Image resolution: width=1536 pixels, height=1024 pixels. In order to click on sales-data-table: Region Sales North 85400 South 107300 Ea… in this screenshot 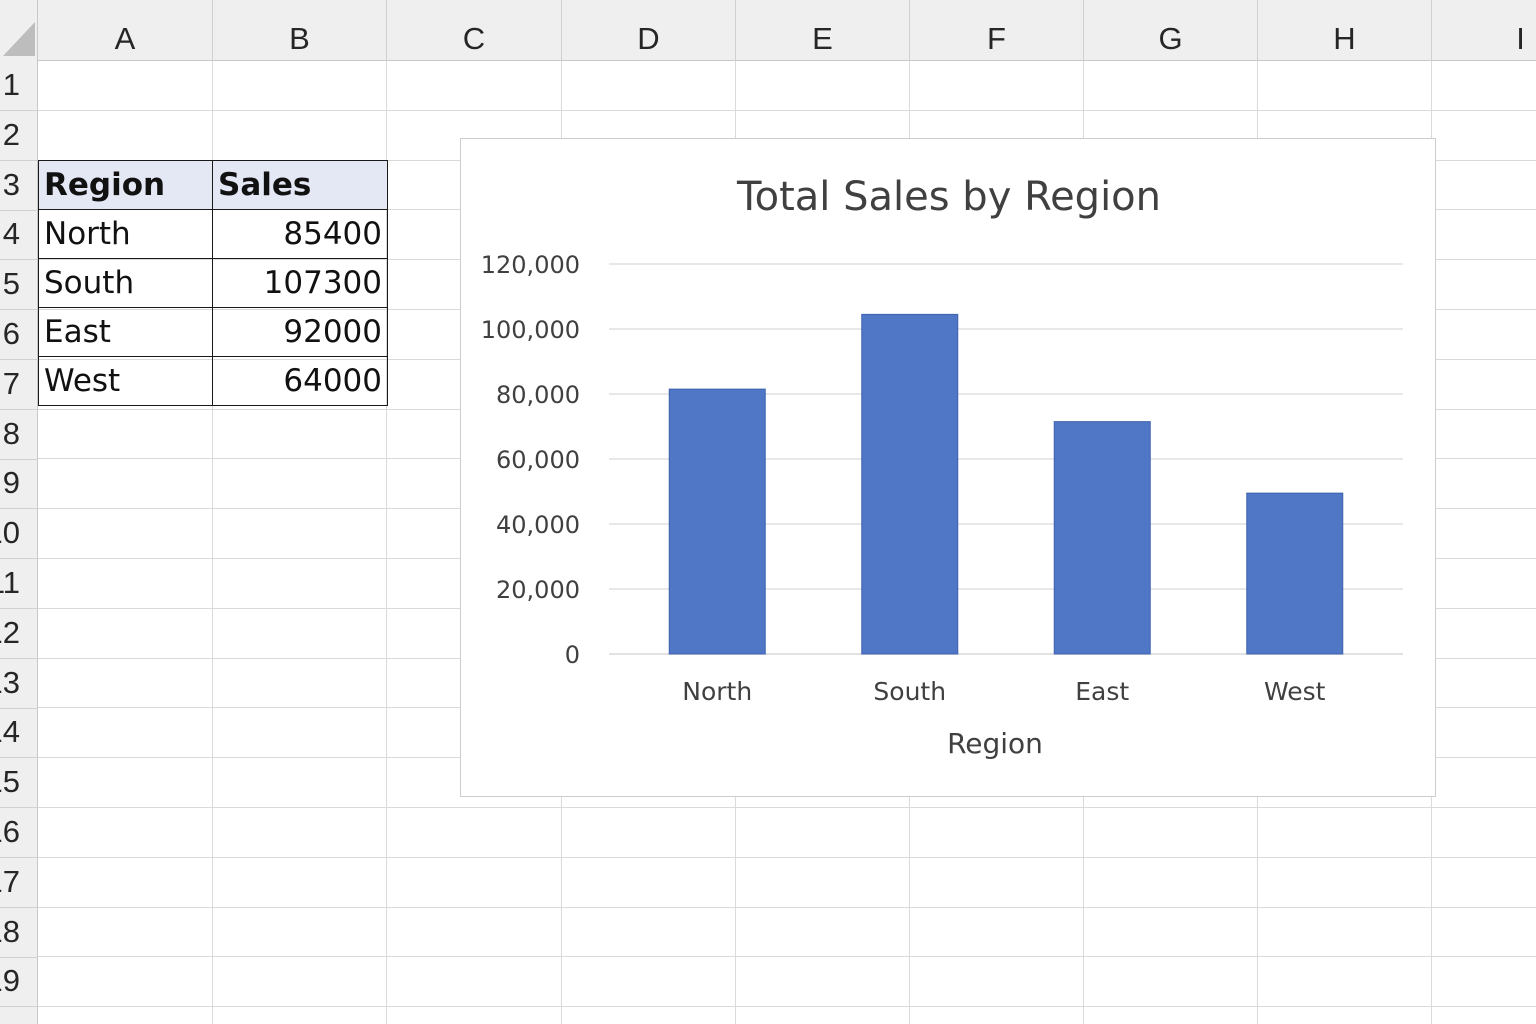, I will do `click(213, 283)`.